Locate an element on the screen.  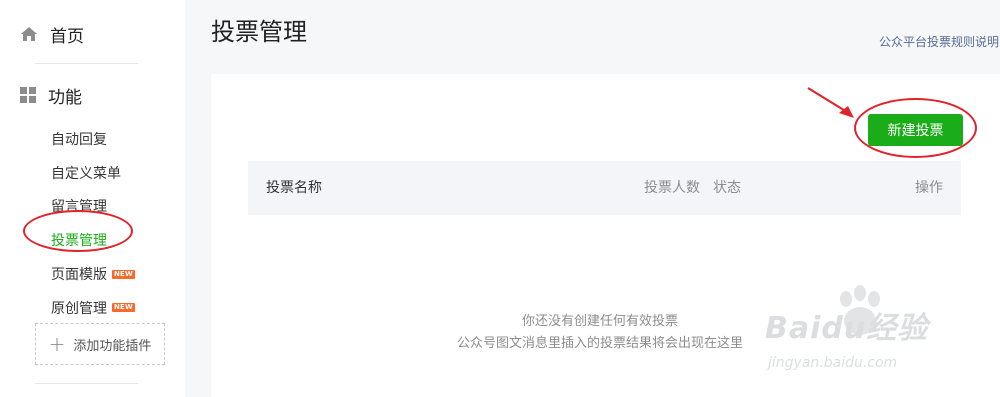
grid-icon is located at coordinates (28, 95).